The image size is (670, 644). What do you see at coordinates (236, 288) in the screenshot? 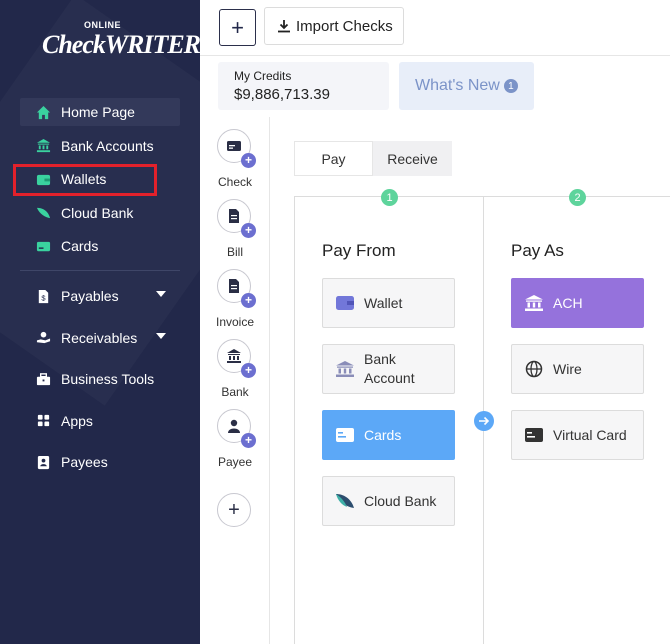
I see `invoice-icon: +` at bounding box center [236, 288].